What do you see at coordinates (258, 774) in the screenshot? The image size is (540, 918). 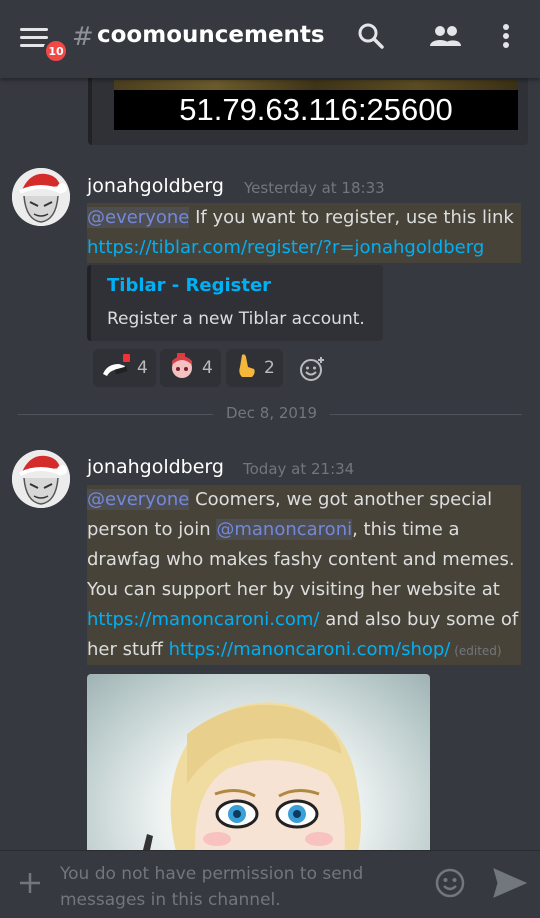 I see `image-attachment` at bounding box center [258, 774].